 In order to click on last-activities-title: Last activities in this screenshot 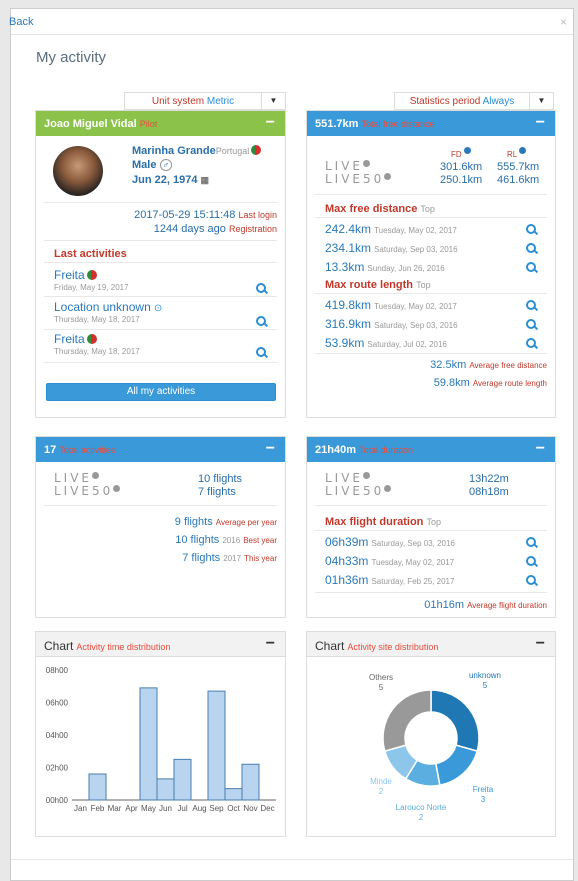, I will do `click(90, 254)`.